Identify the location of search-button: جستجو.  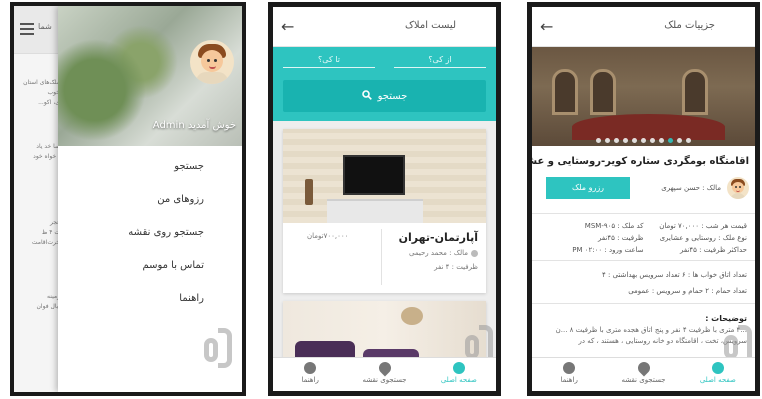
(384, 96).